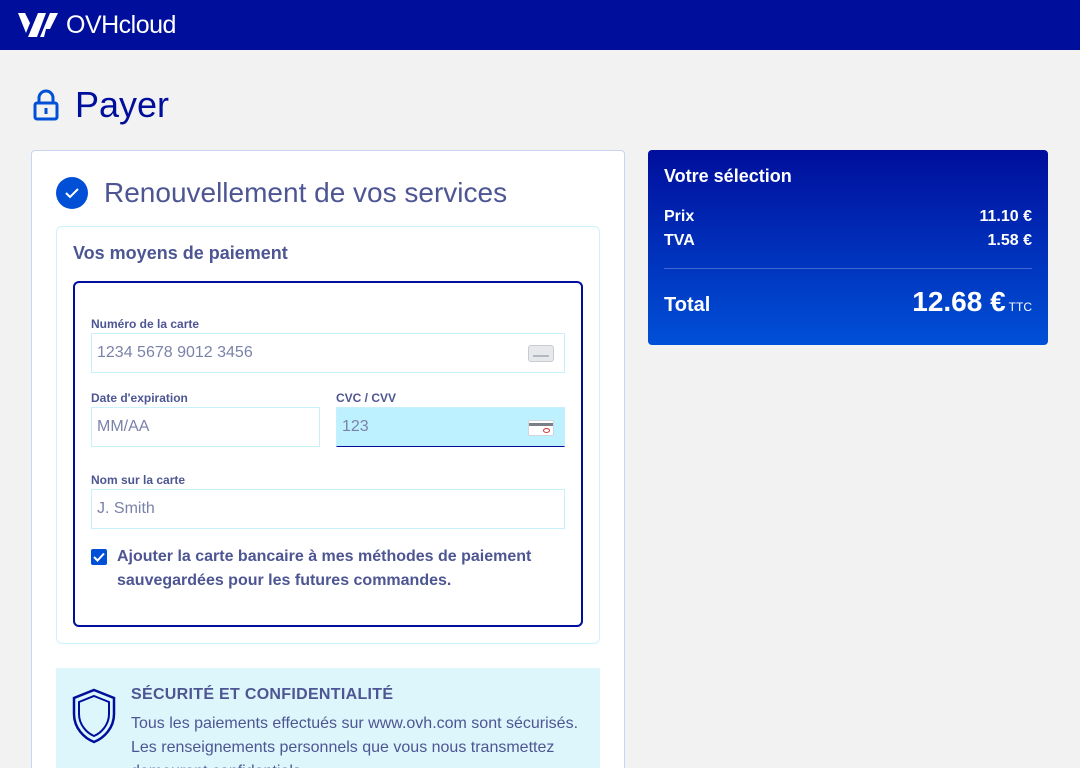 The image size is (1080, 768). Describe the element at coordinates (540, 25) in the screenshot. I see `top-navigation-bar: OVHcloud` at that location.